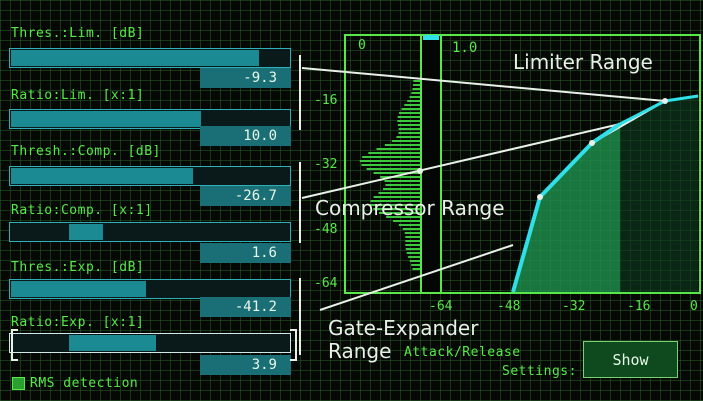  I want to click on rms-detection-label: RMS detection, so click(84, 383).